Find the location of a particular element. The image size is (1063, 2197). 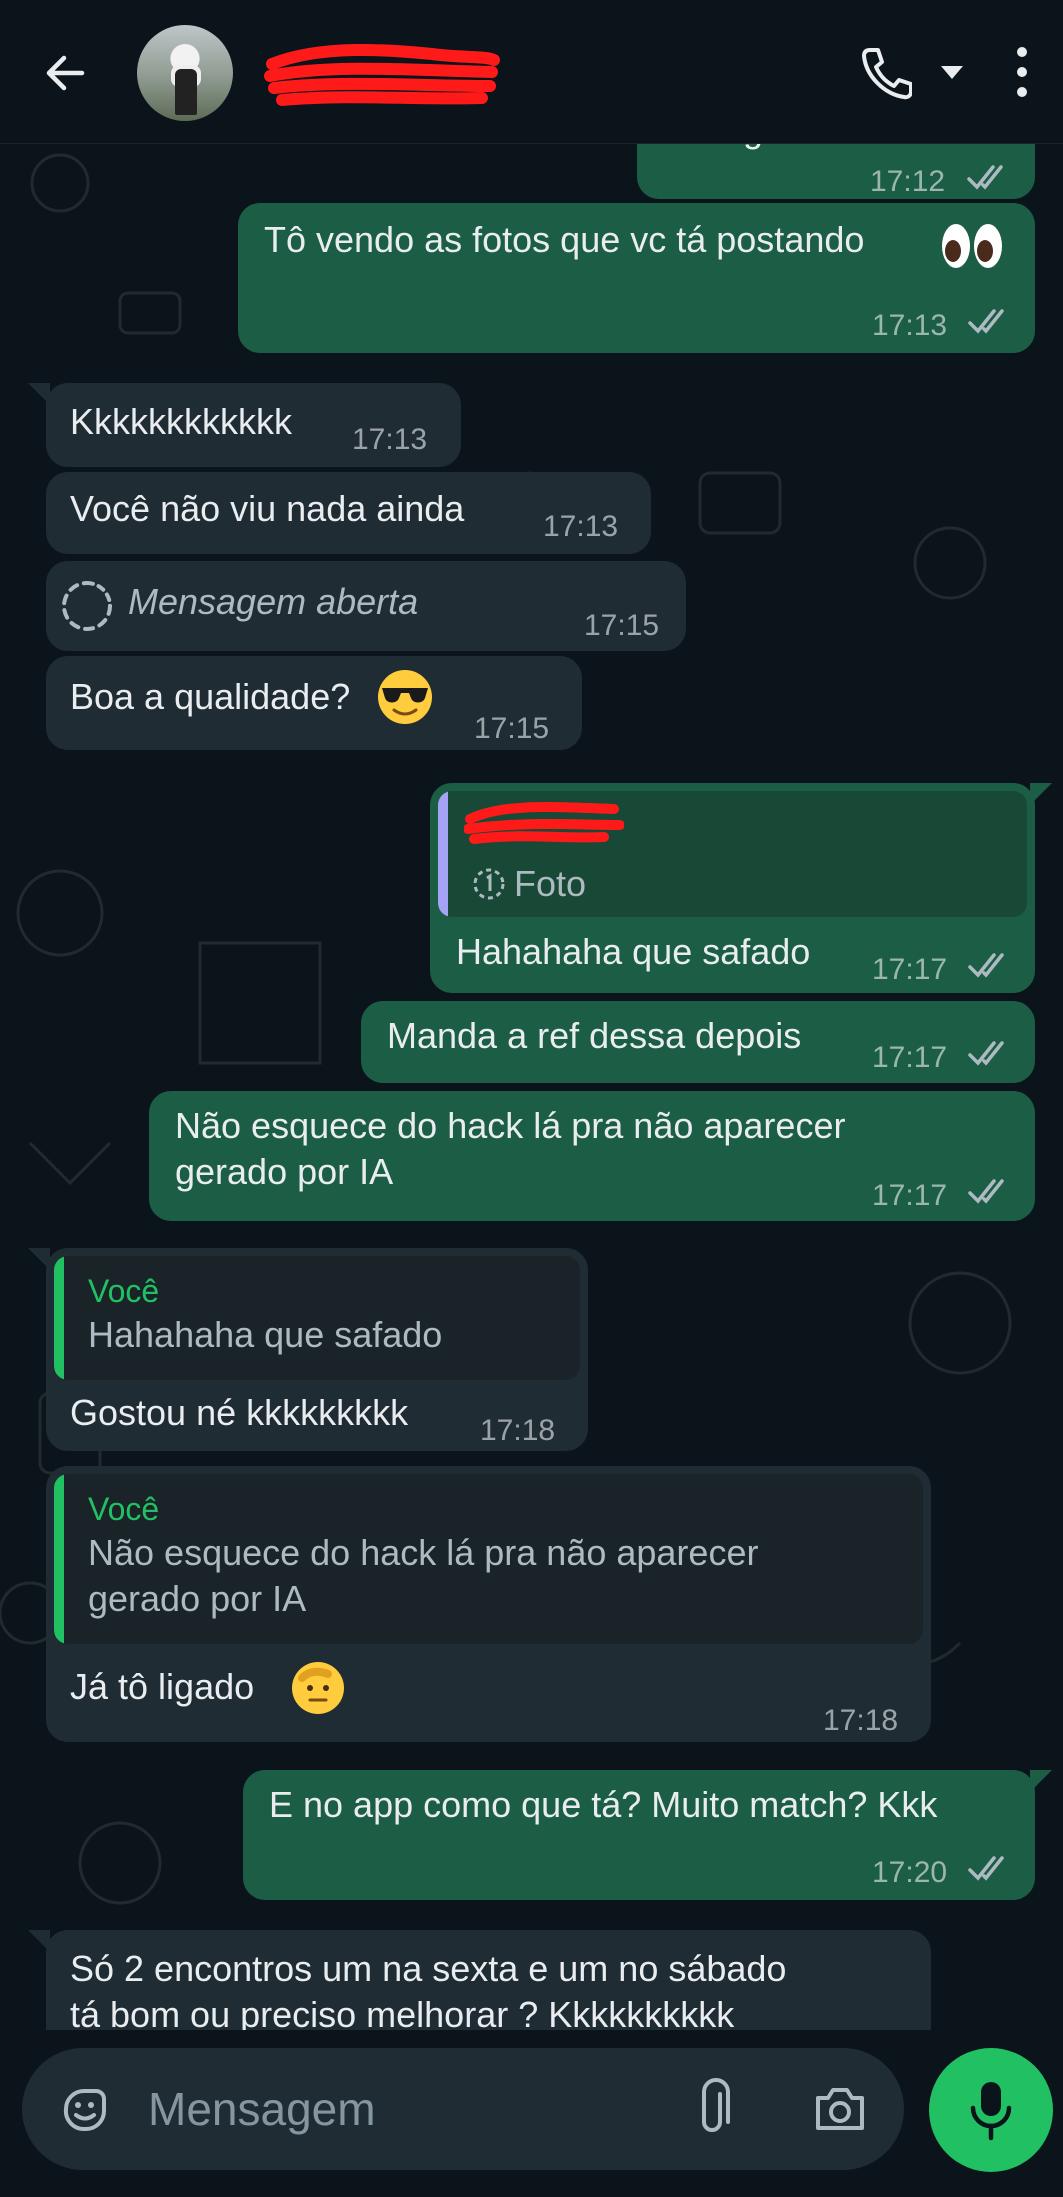

quoted-text: Não esquece do hack lá pra não aparecer is located at coordinates (423, 1552).